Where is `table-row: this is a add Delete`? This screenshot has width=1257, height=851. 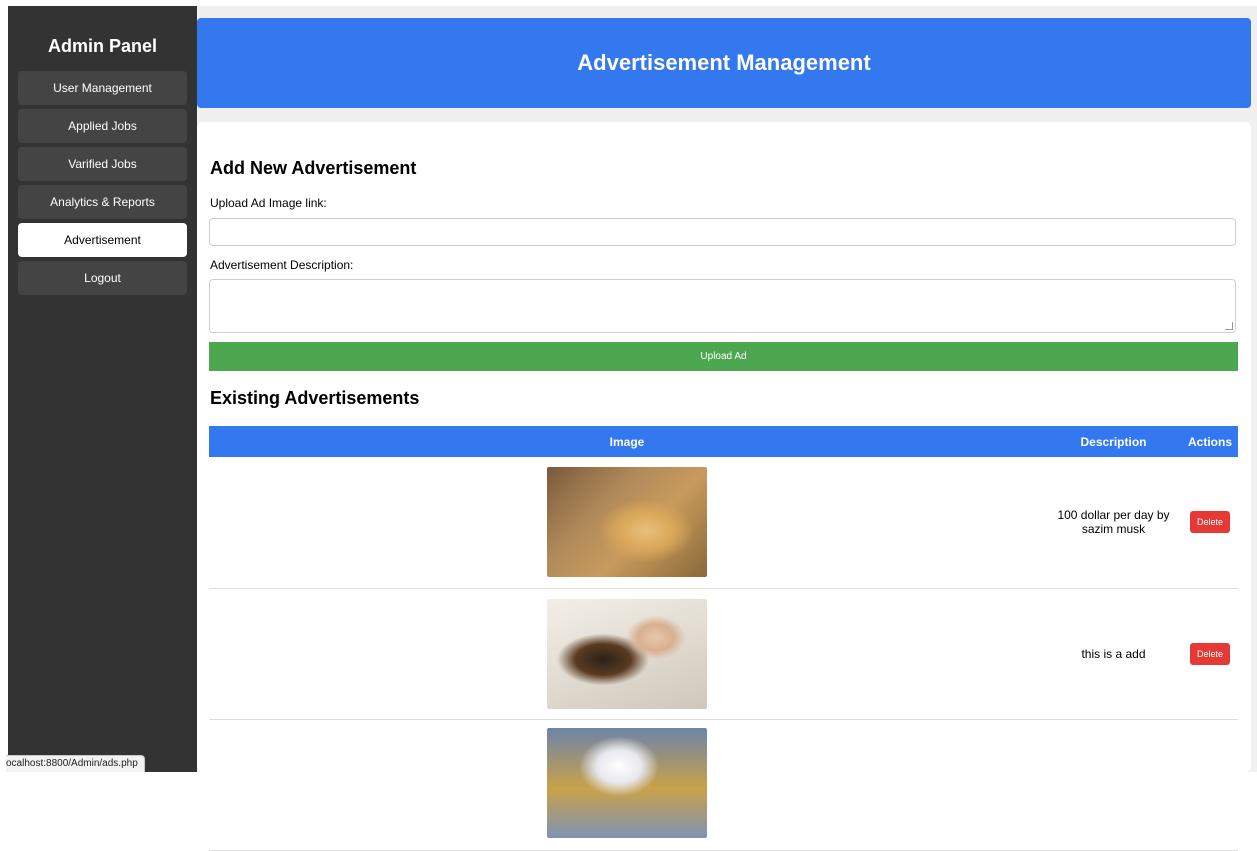
table-row: this is a add Delete is located at coordinates (723, 654).